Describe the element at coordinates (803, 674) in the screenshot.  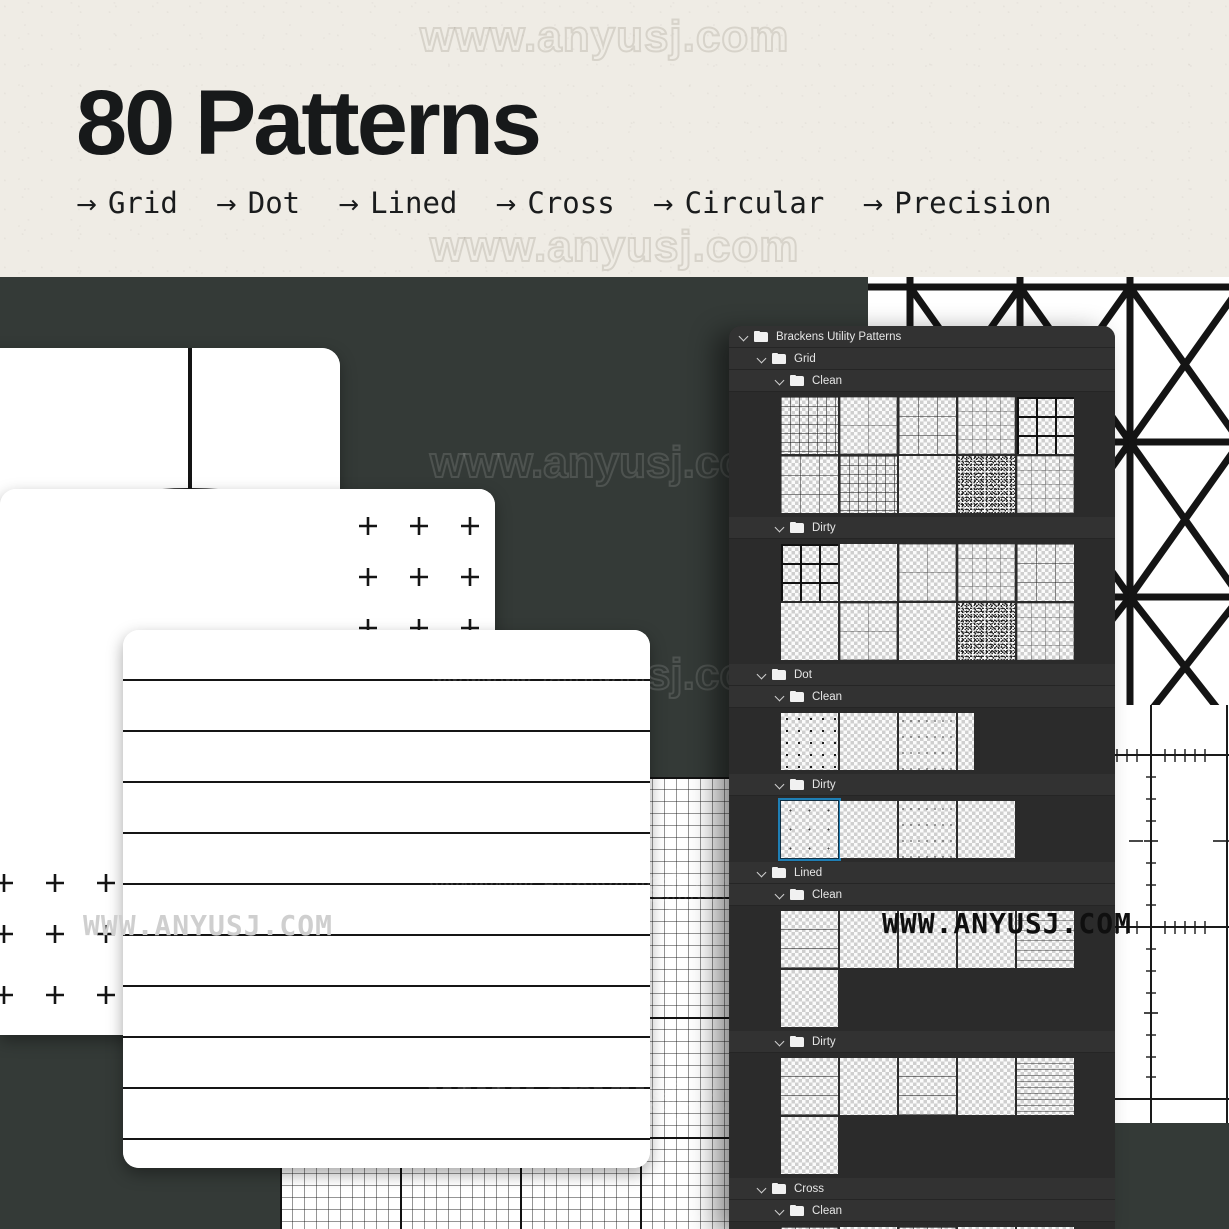
I see `tree-item-label: Dot` at that location.